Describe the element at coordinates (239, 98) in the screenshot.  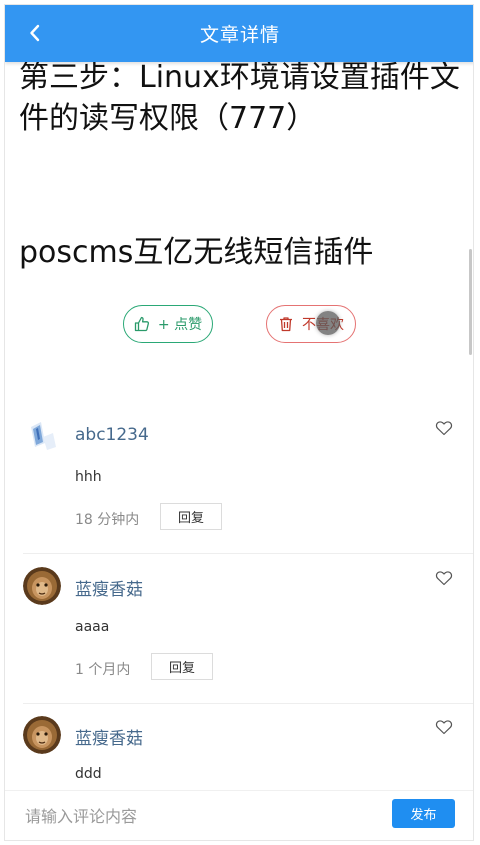
I see `article-heading: 第三步：Linux环境请设置插件文件的读写权限（777）` at that location.